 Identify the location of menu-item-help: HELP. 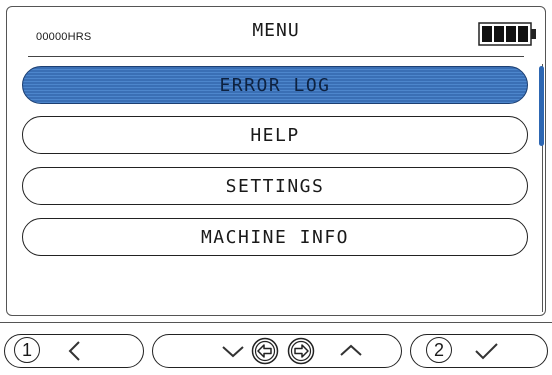
(275, 135).